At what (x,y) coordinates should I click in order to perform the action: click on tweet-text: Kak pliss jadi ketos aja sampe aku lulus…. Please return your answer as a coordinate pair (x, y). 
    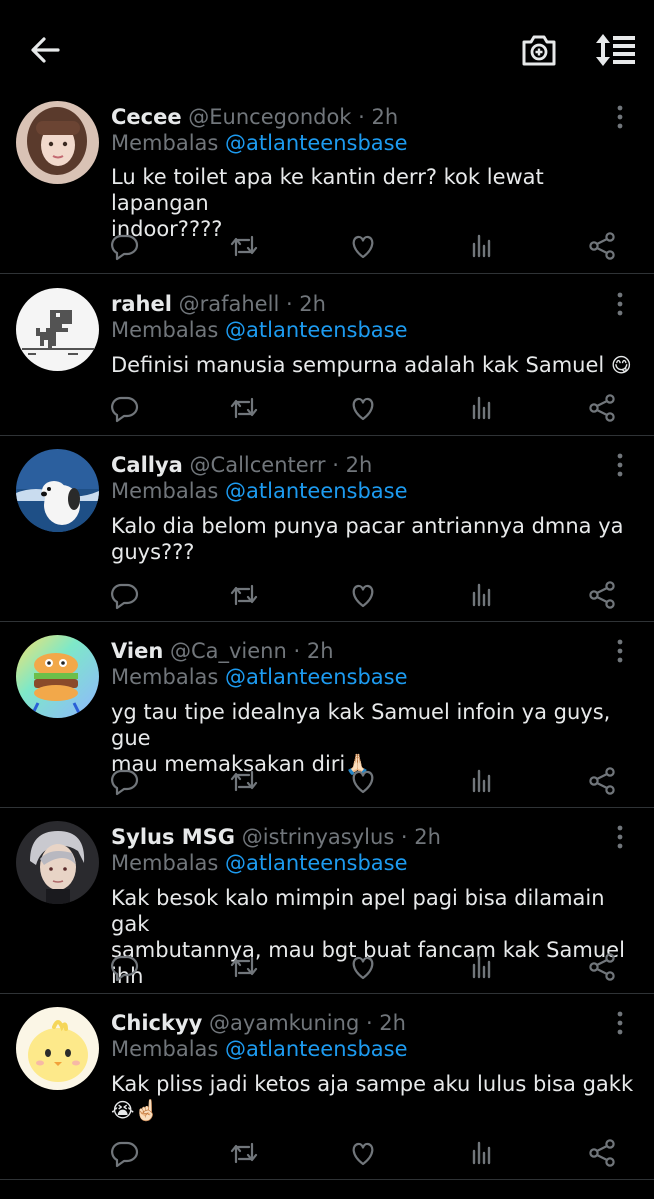
    Looking at the image, I should click on (376, 1097).